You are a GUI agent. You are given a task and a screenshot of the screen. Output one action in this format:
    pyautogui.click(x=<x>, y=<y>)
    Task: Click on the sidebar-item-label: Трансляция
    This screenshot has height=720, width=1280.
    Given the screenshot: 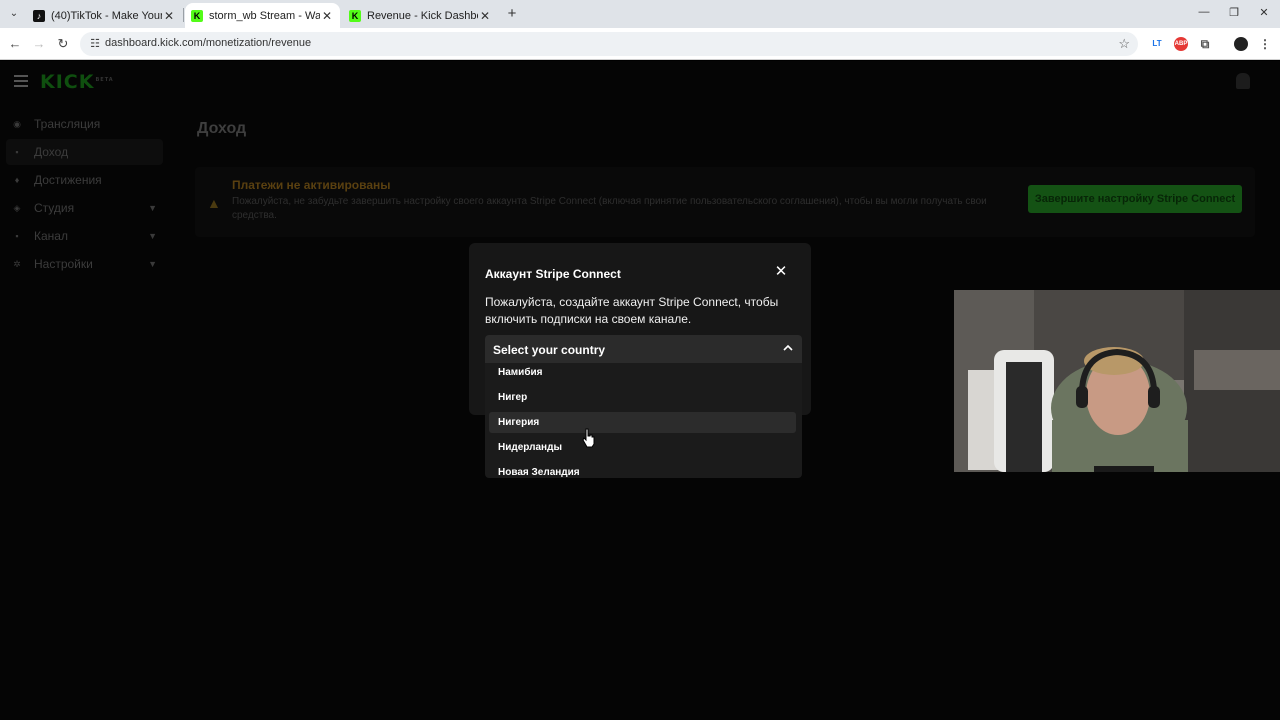 What is the action you would take?
    pyautogui.click(x=67, y=124)
    